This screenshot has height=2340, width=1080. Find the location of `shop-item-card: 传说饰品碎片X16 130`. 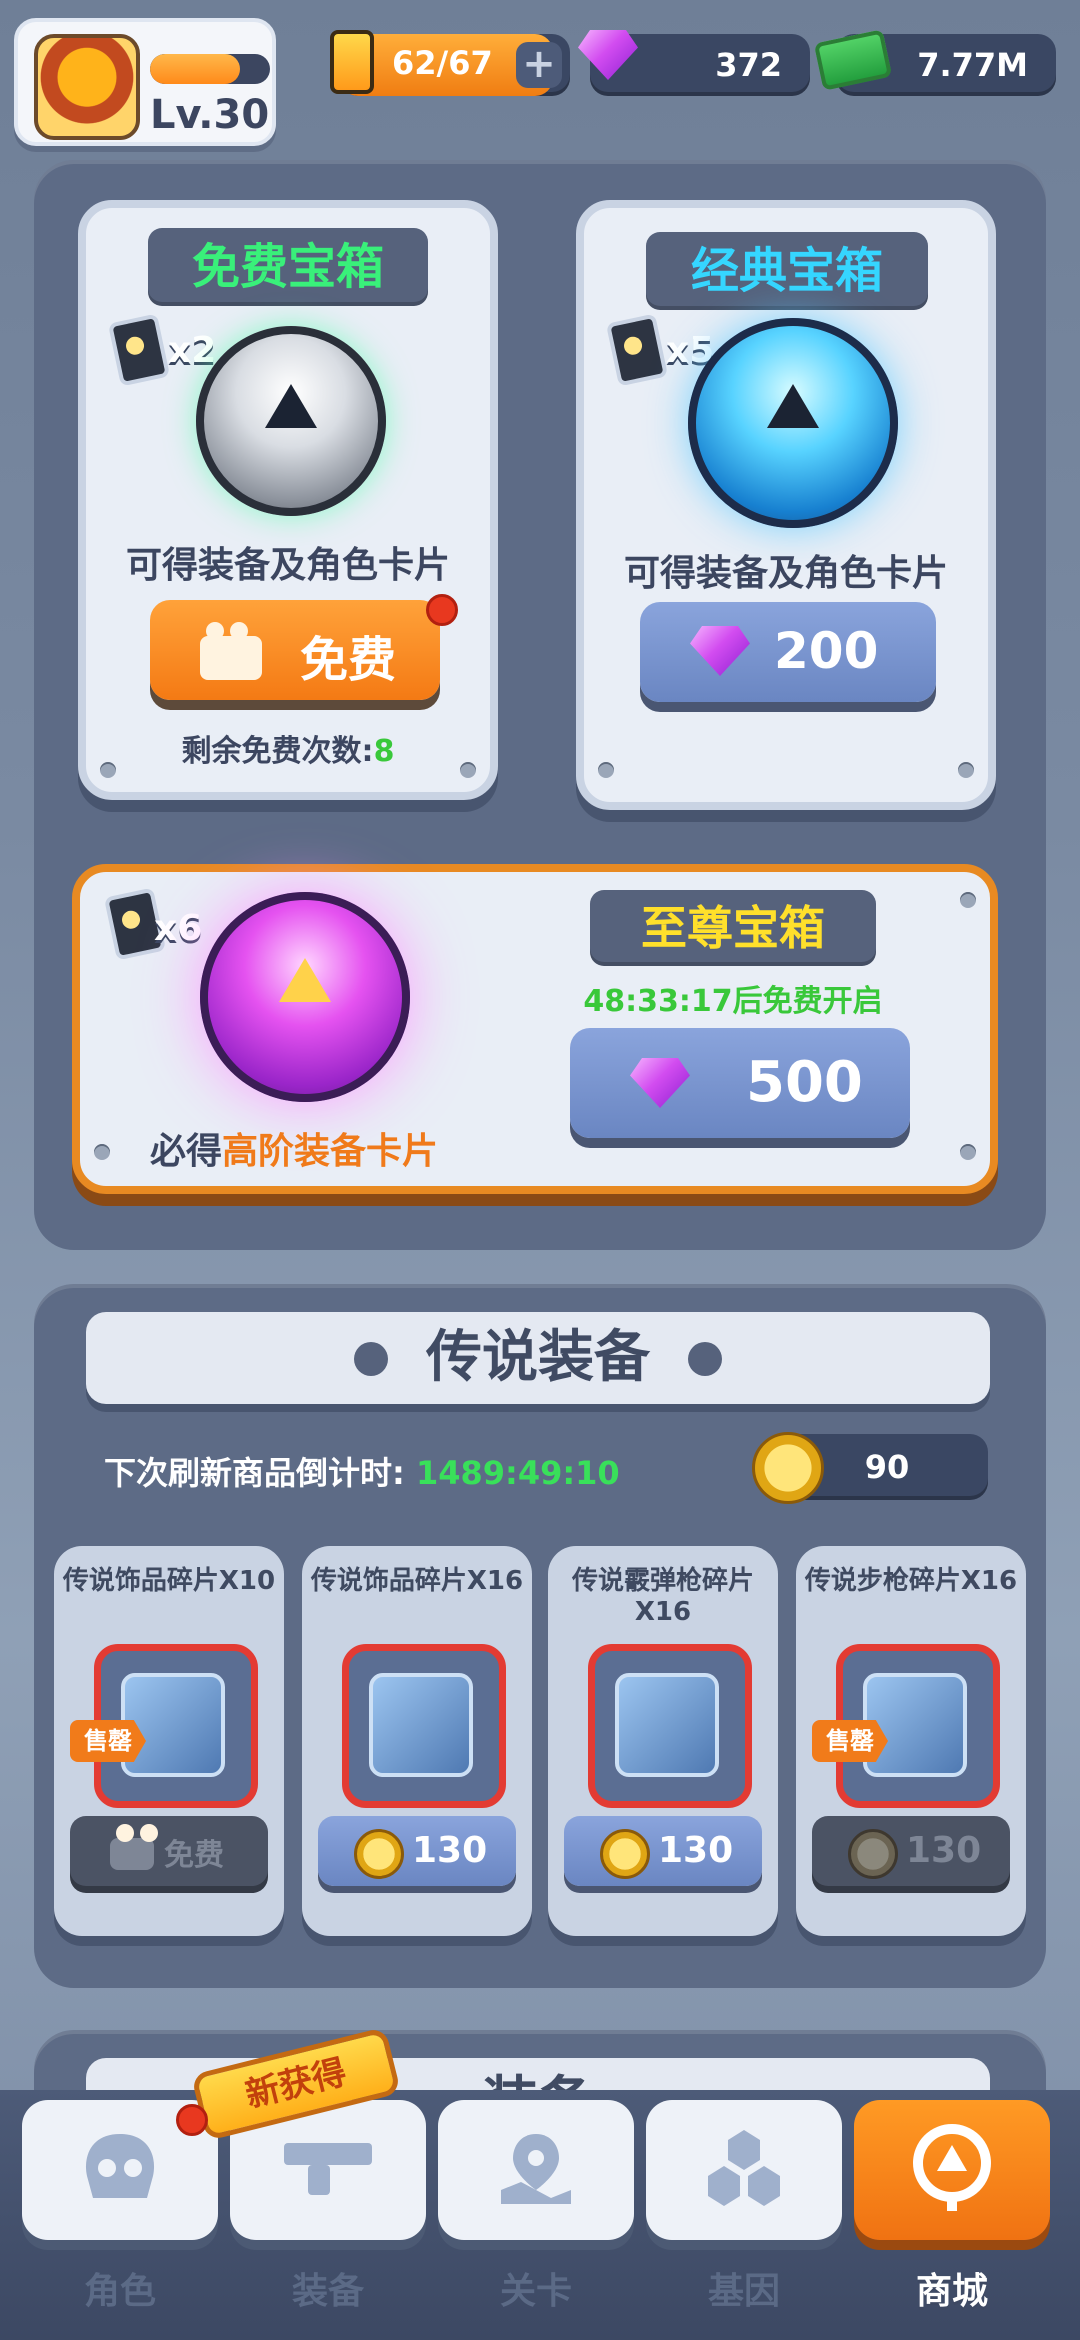

shop-item-card: 传说饰品碎片X16 130 is located at coordinates (417, 1741).